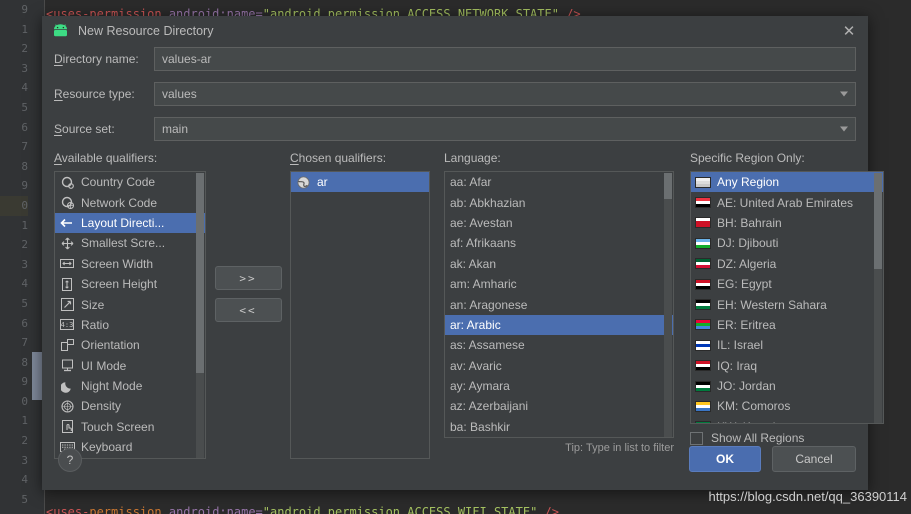  Describe the element at coordinates (130, 304) in the screenshot. I see `available-qualifier-item: Size` at that location.